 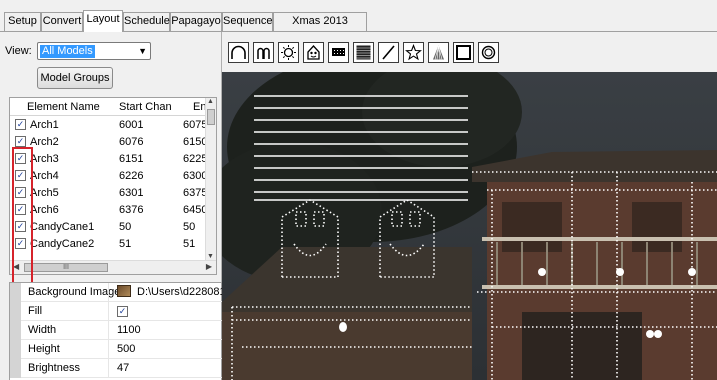 I want to click on model-name: Arch4, so click(x=44, y=176).